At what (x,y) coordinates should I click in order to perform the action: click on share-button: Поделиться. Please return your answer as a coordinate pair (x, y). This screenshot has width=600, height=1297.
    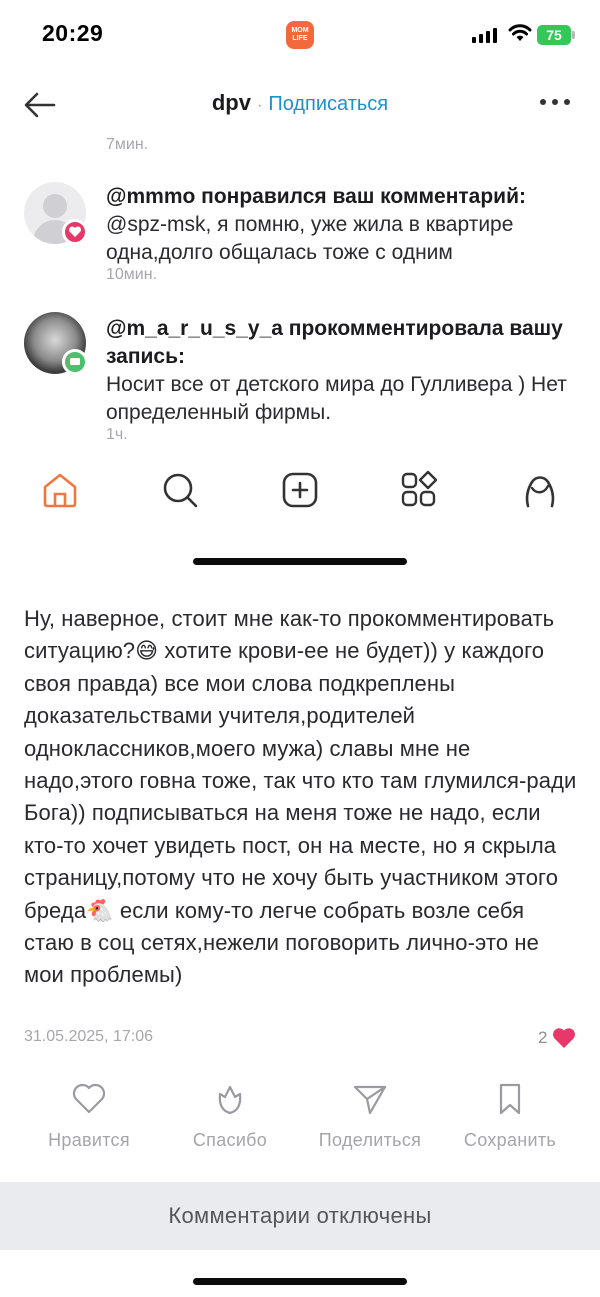
    Looking at the image, I should click on (370, 1114).